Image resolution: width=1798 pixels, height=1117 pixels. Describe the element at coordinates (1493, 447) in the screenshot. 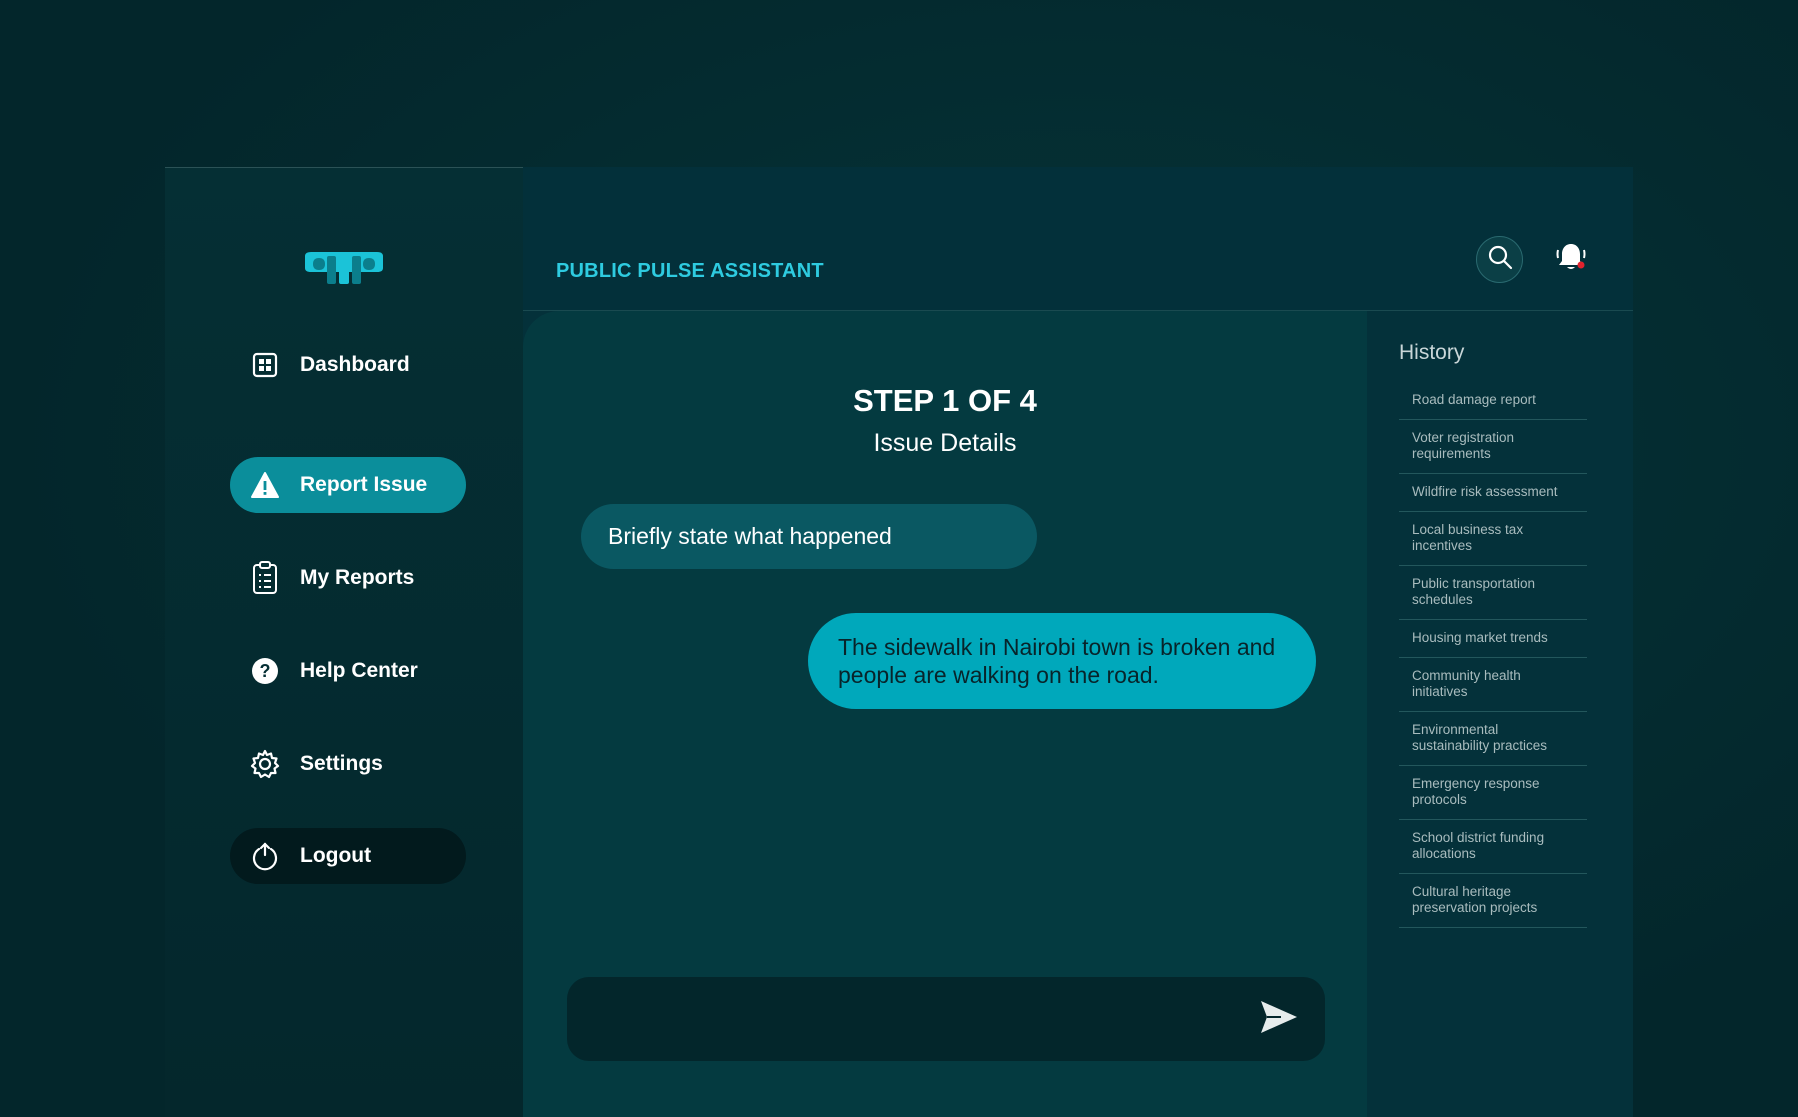

I see `history-item: Voter registration requirements` at that location.